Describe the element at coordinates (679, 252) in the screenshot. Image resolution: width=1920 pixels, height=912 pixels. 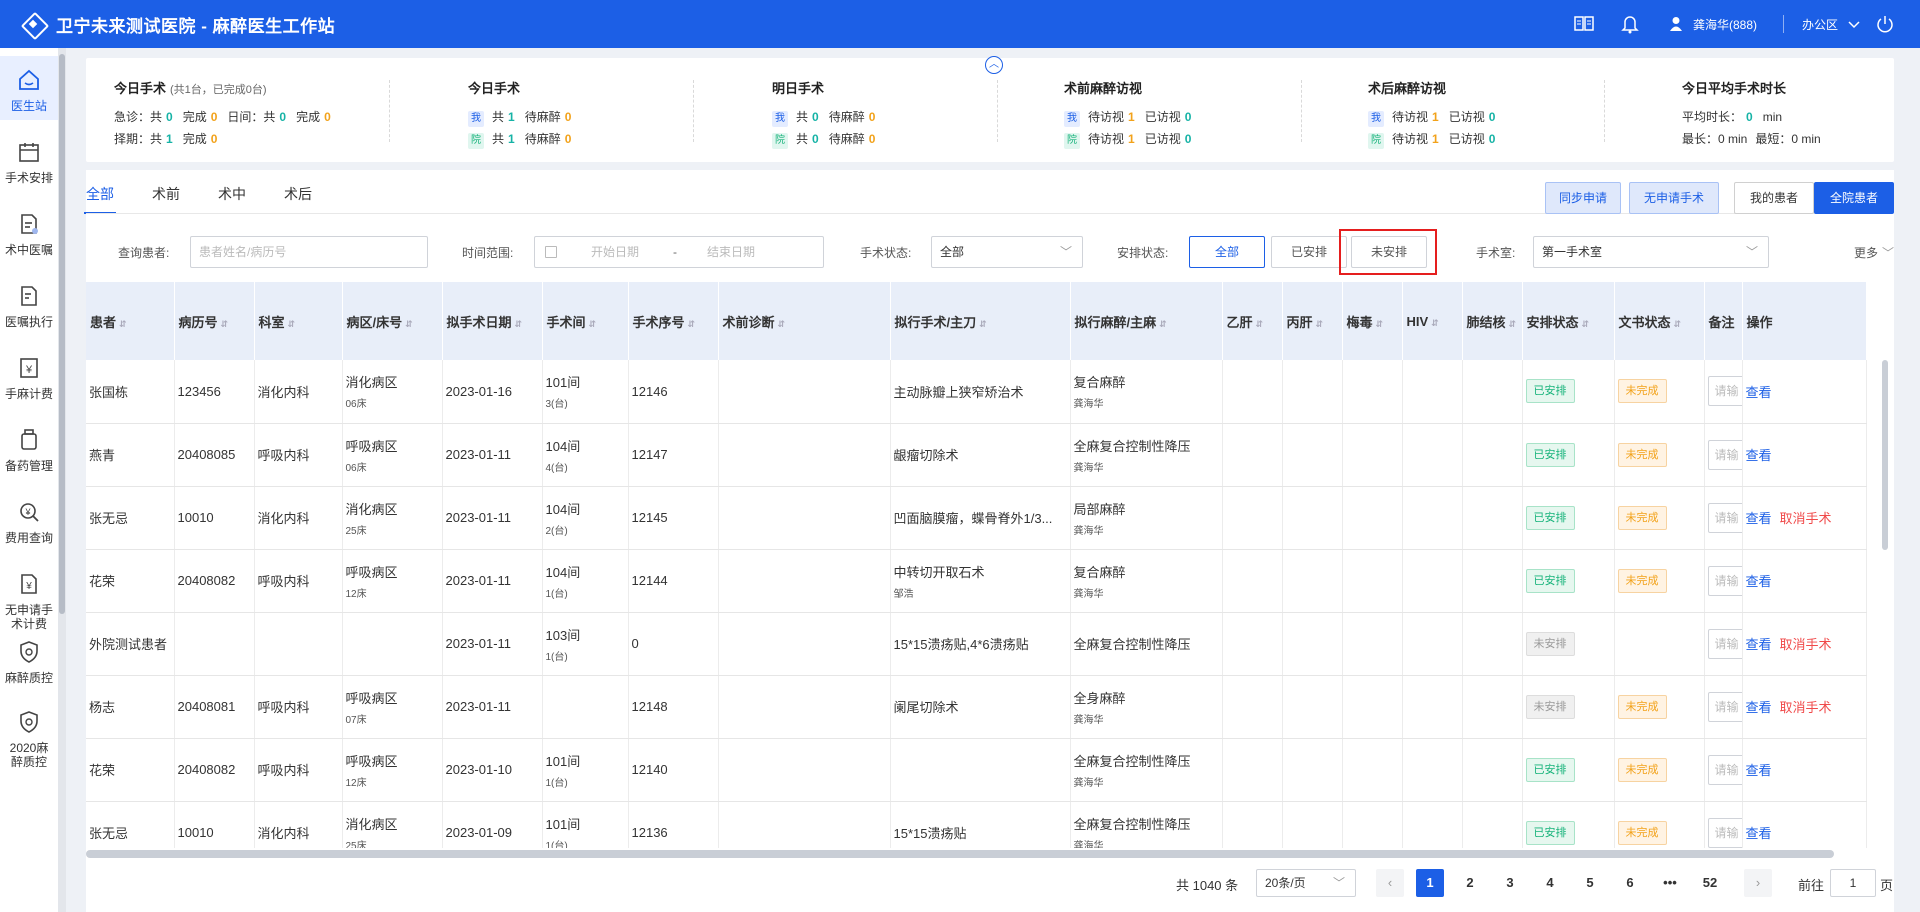
I see `date-range-picker: 开始日期 - 结束日期` at that location.